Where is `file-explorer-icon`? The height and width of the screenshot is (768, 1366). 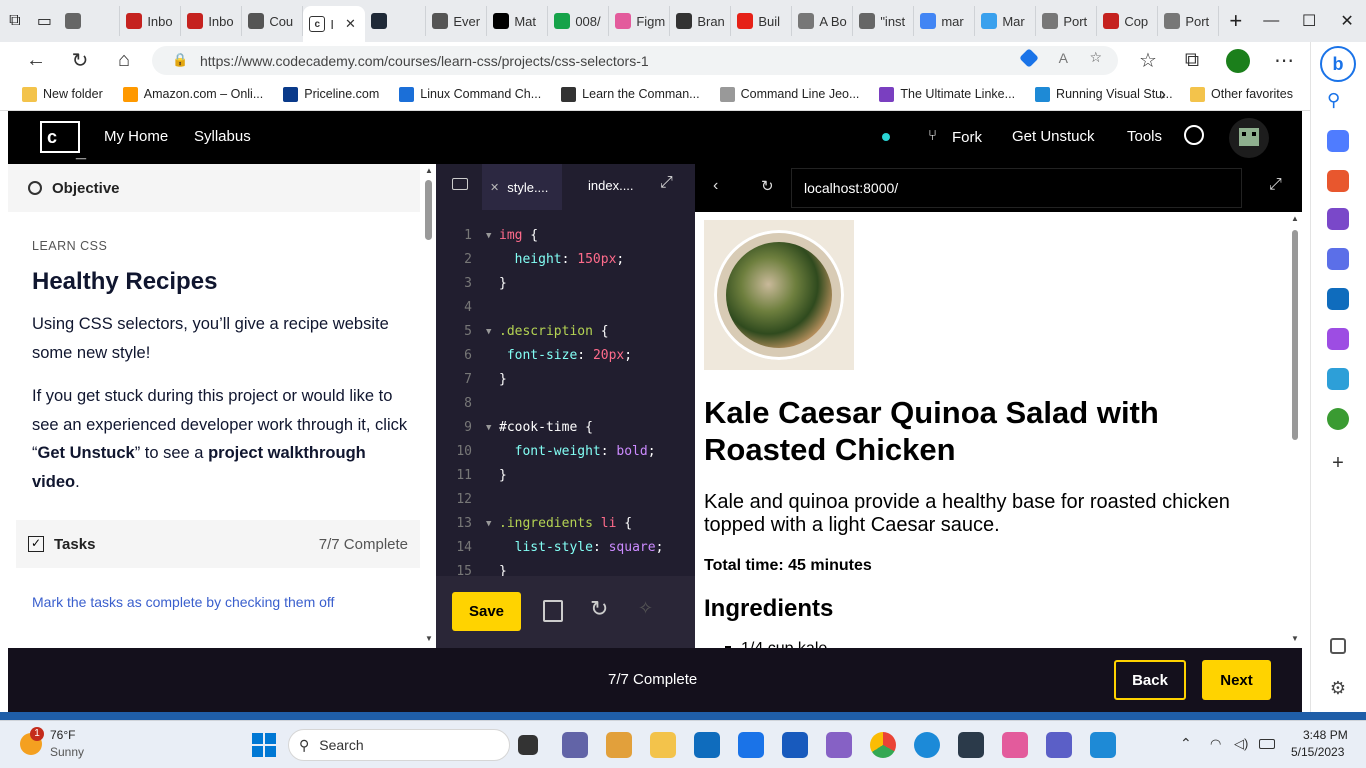 file-explorer-icon is located at coordinates (663, 745).